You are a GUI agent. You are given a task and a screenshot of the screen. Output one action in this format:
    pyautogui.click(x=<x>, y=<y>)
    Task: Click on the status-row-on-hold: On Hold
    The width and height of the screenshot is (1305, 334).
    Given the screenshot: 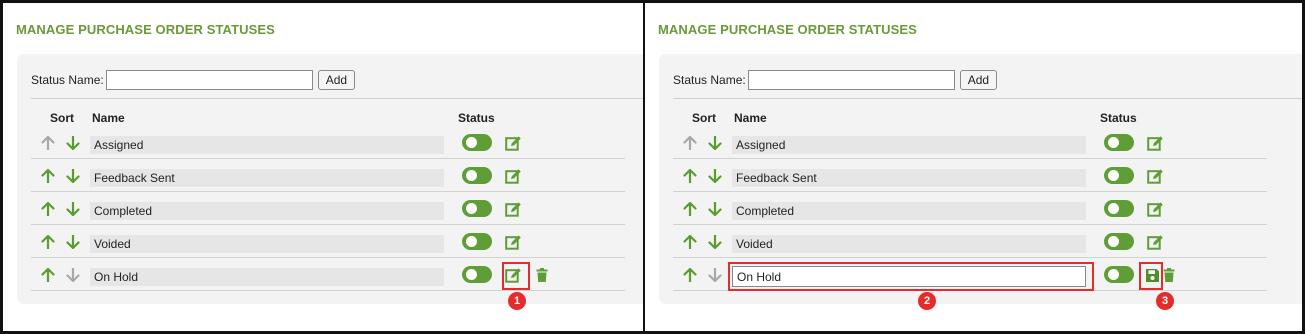 What is the action you would take?
    pyautogui.click(x=328, y=274)
    